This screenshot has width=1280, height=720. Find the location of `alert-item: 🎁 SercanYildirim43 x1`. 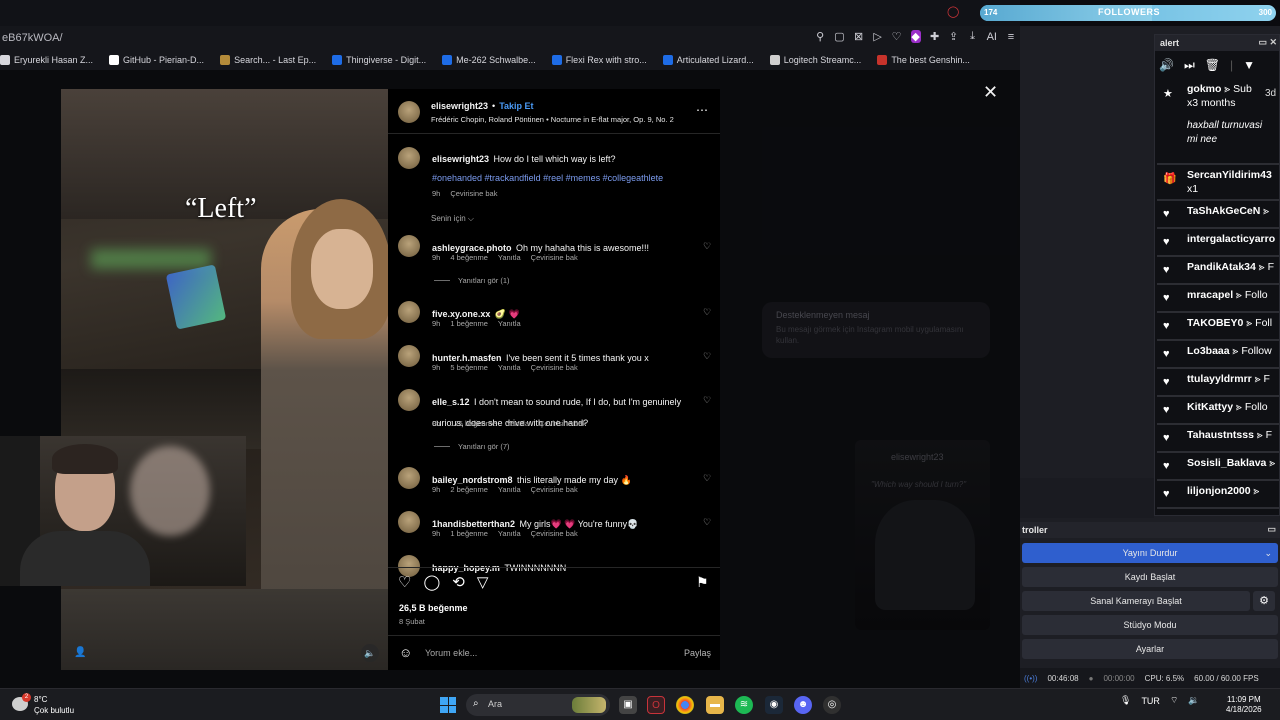

alert-item: 🎁 SercanYildirim43 x1 is located at coordinates (1218, 183).